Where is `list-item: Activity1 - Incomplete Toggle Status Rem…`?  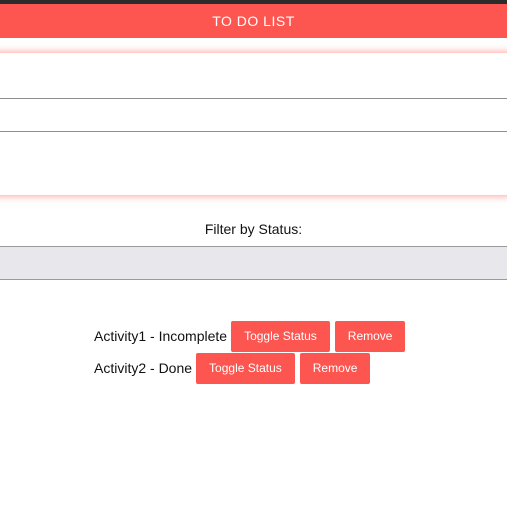 list-item: Activity1 - Incomplete Toggle Status Rem… is located at coordinates (252, 336).